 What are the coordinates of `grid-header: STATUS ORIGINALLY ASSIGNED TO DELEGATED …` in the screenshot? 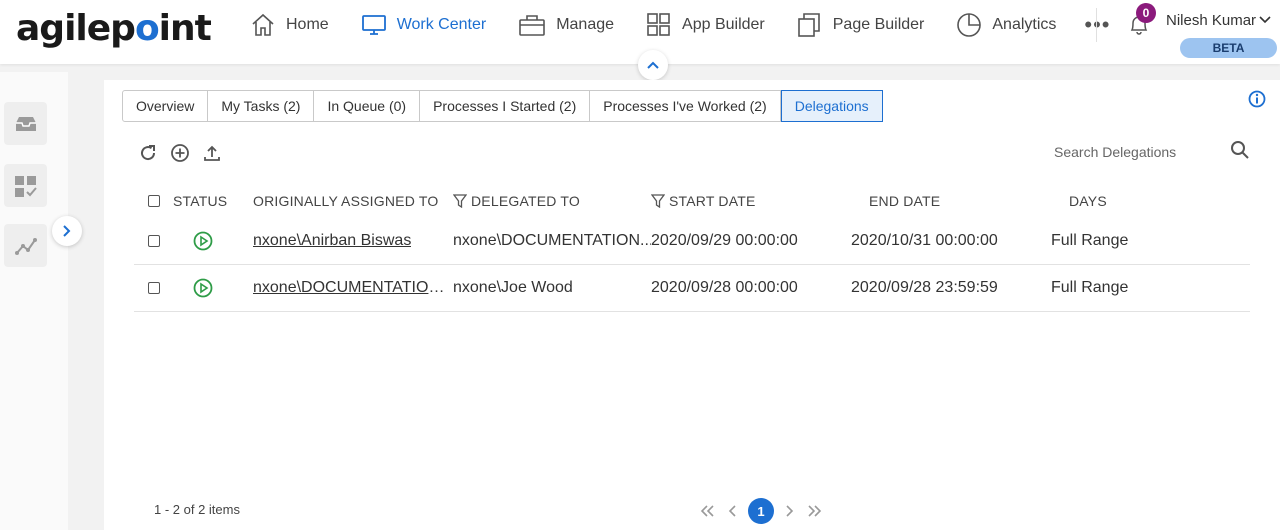 It's located at (692, 201).